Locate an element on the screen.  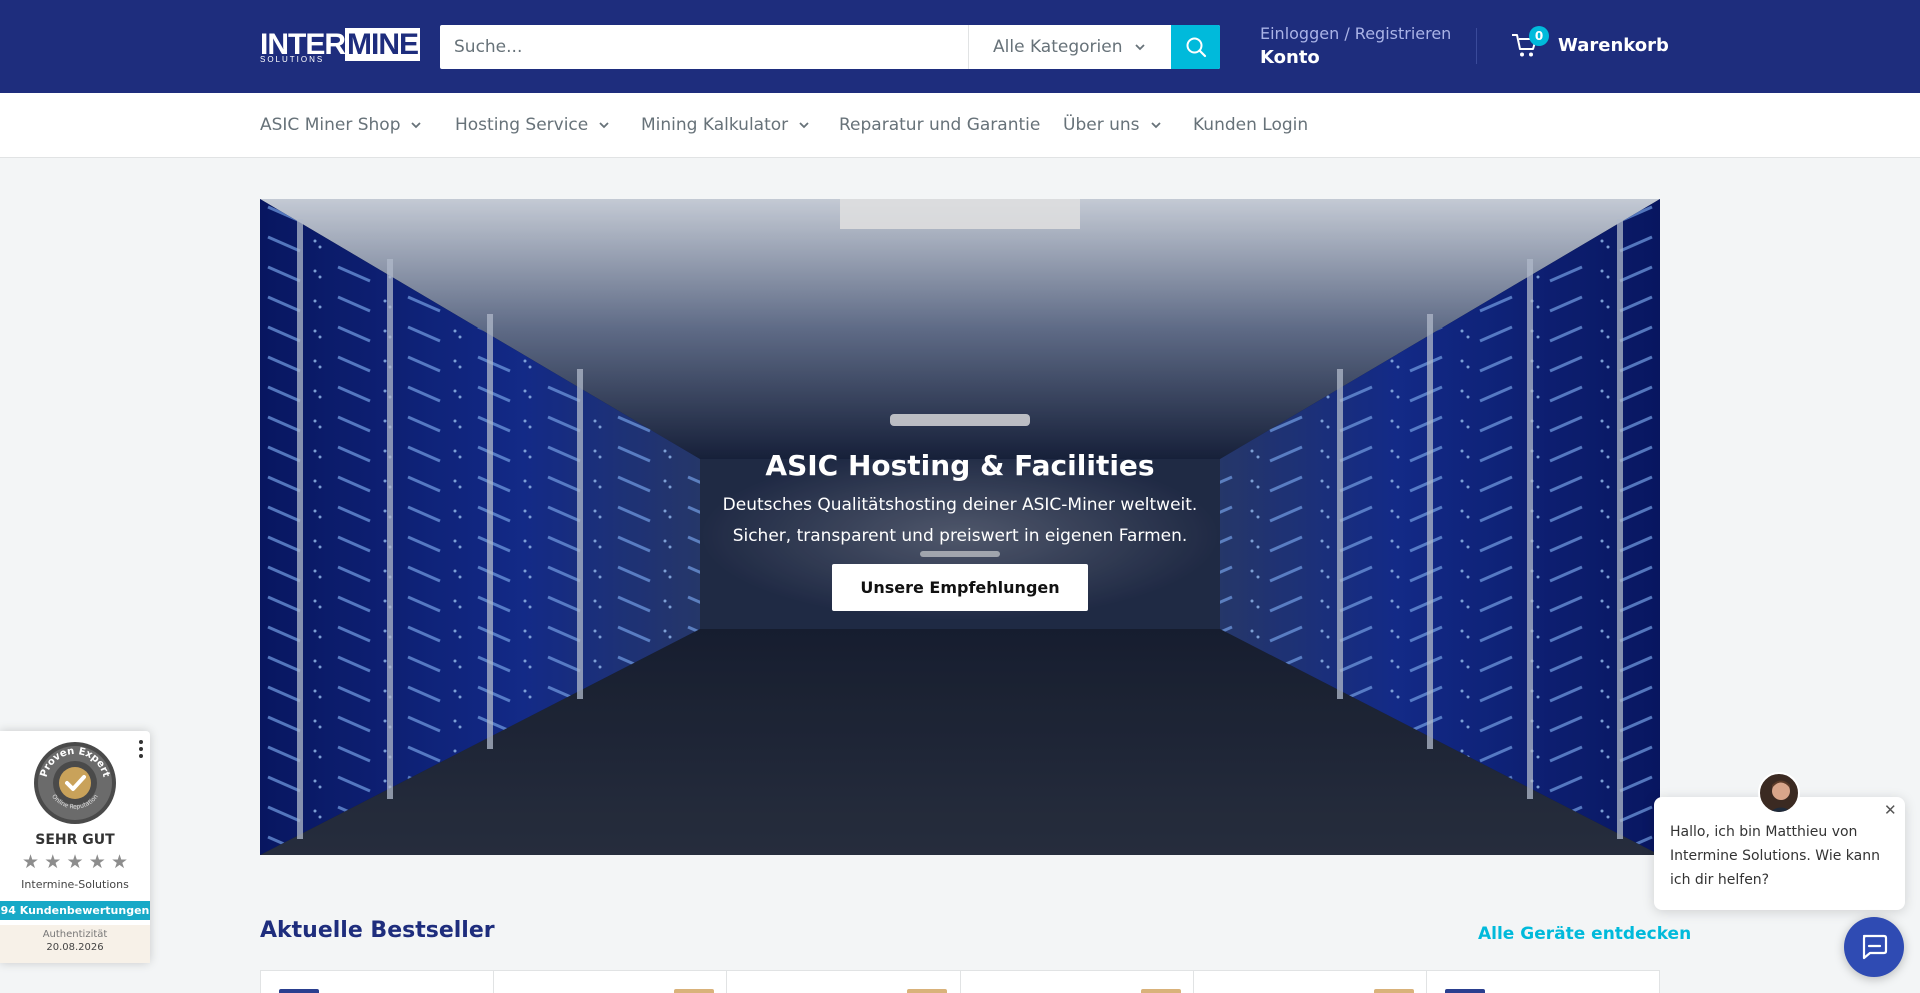
chat-icon is located at coordinates (1875, 947).